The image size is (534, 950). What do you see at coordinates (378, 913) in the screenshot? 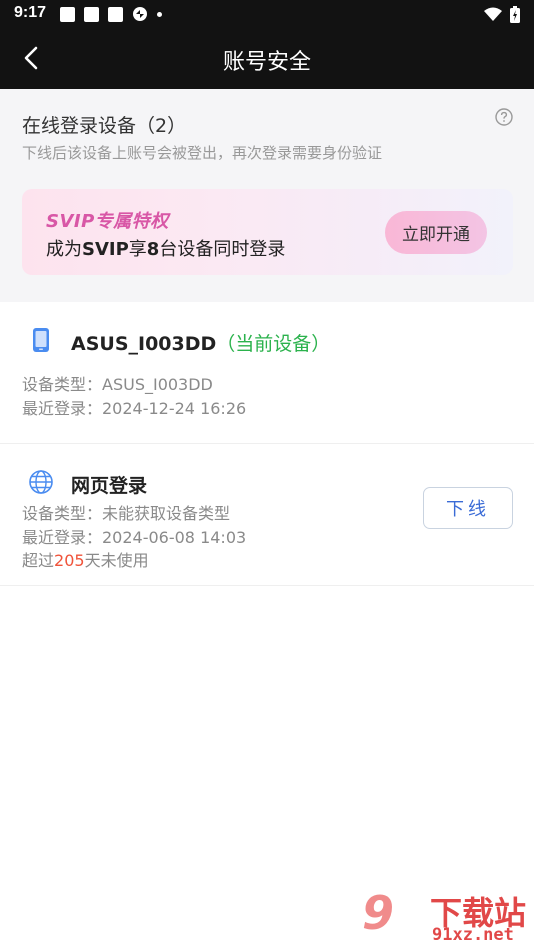
I see `watermark-mark: 9` at bounding box center [378, 913].